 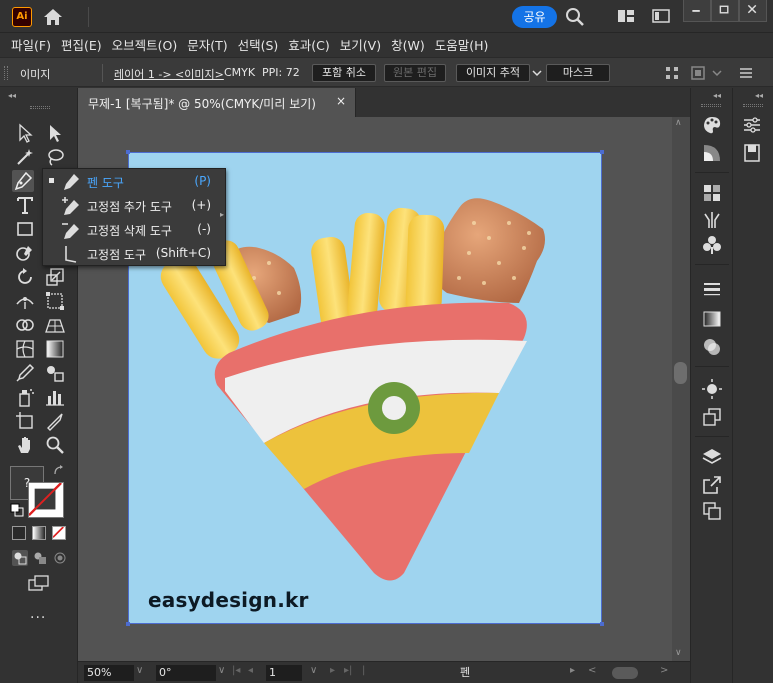 I want to click on draw-inside-icon, so click(x=60, y=558).